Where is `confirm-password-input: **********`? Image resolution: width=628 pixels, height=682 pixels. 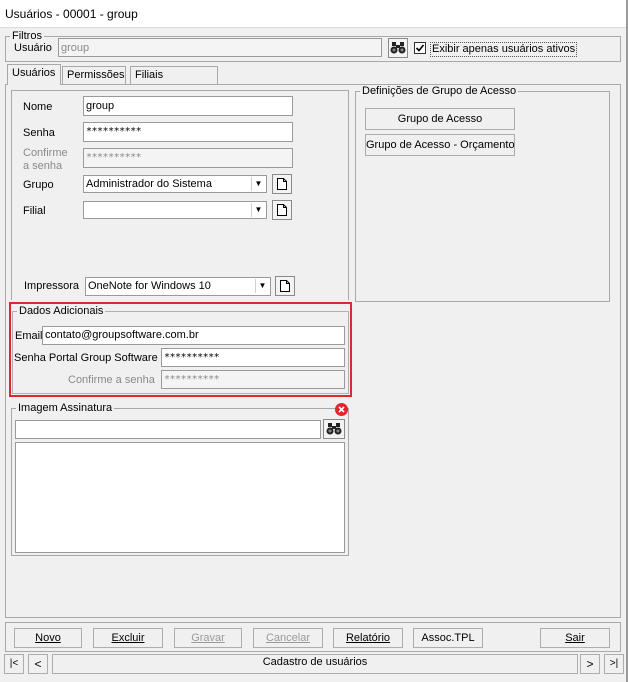 confirm-password-input: ********** is located at coordinates (188, 158).